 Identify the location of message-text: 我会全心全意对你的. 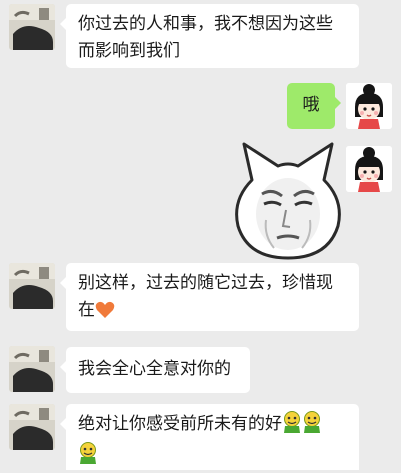
(154, 369).